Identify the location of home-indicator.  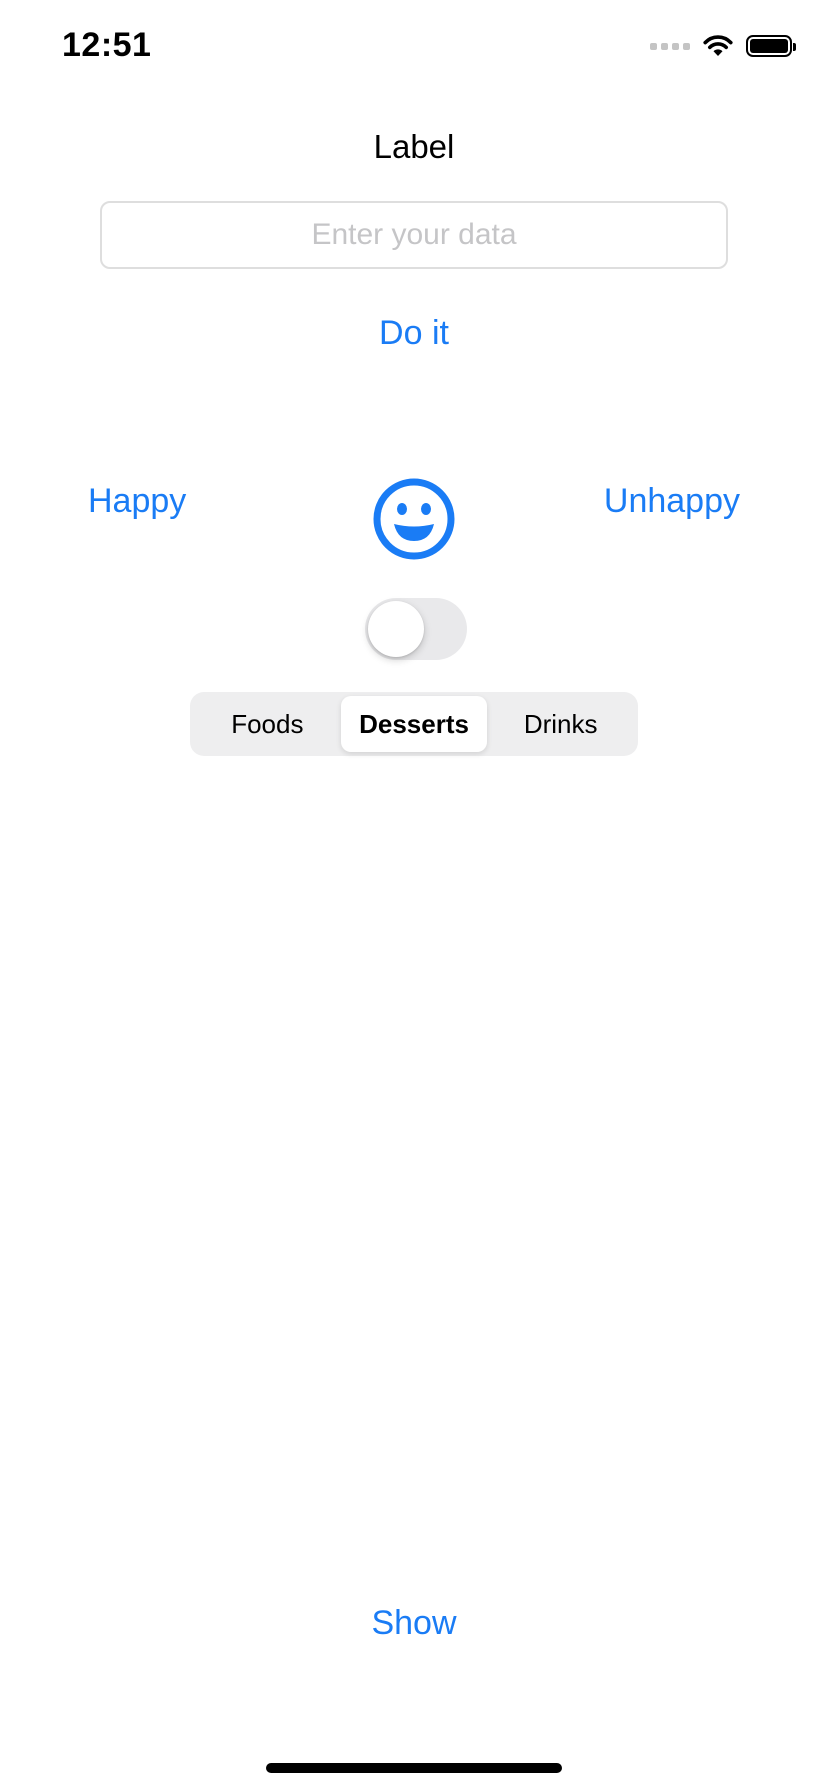
(414, 1768).